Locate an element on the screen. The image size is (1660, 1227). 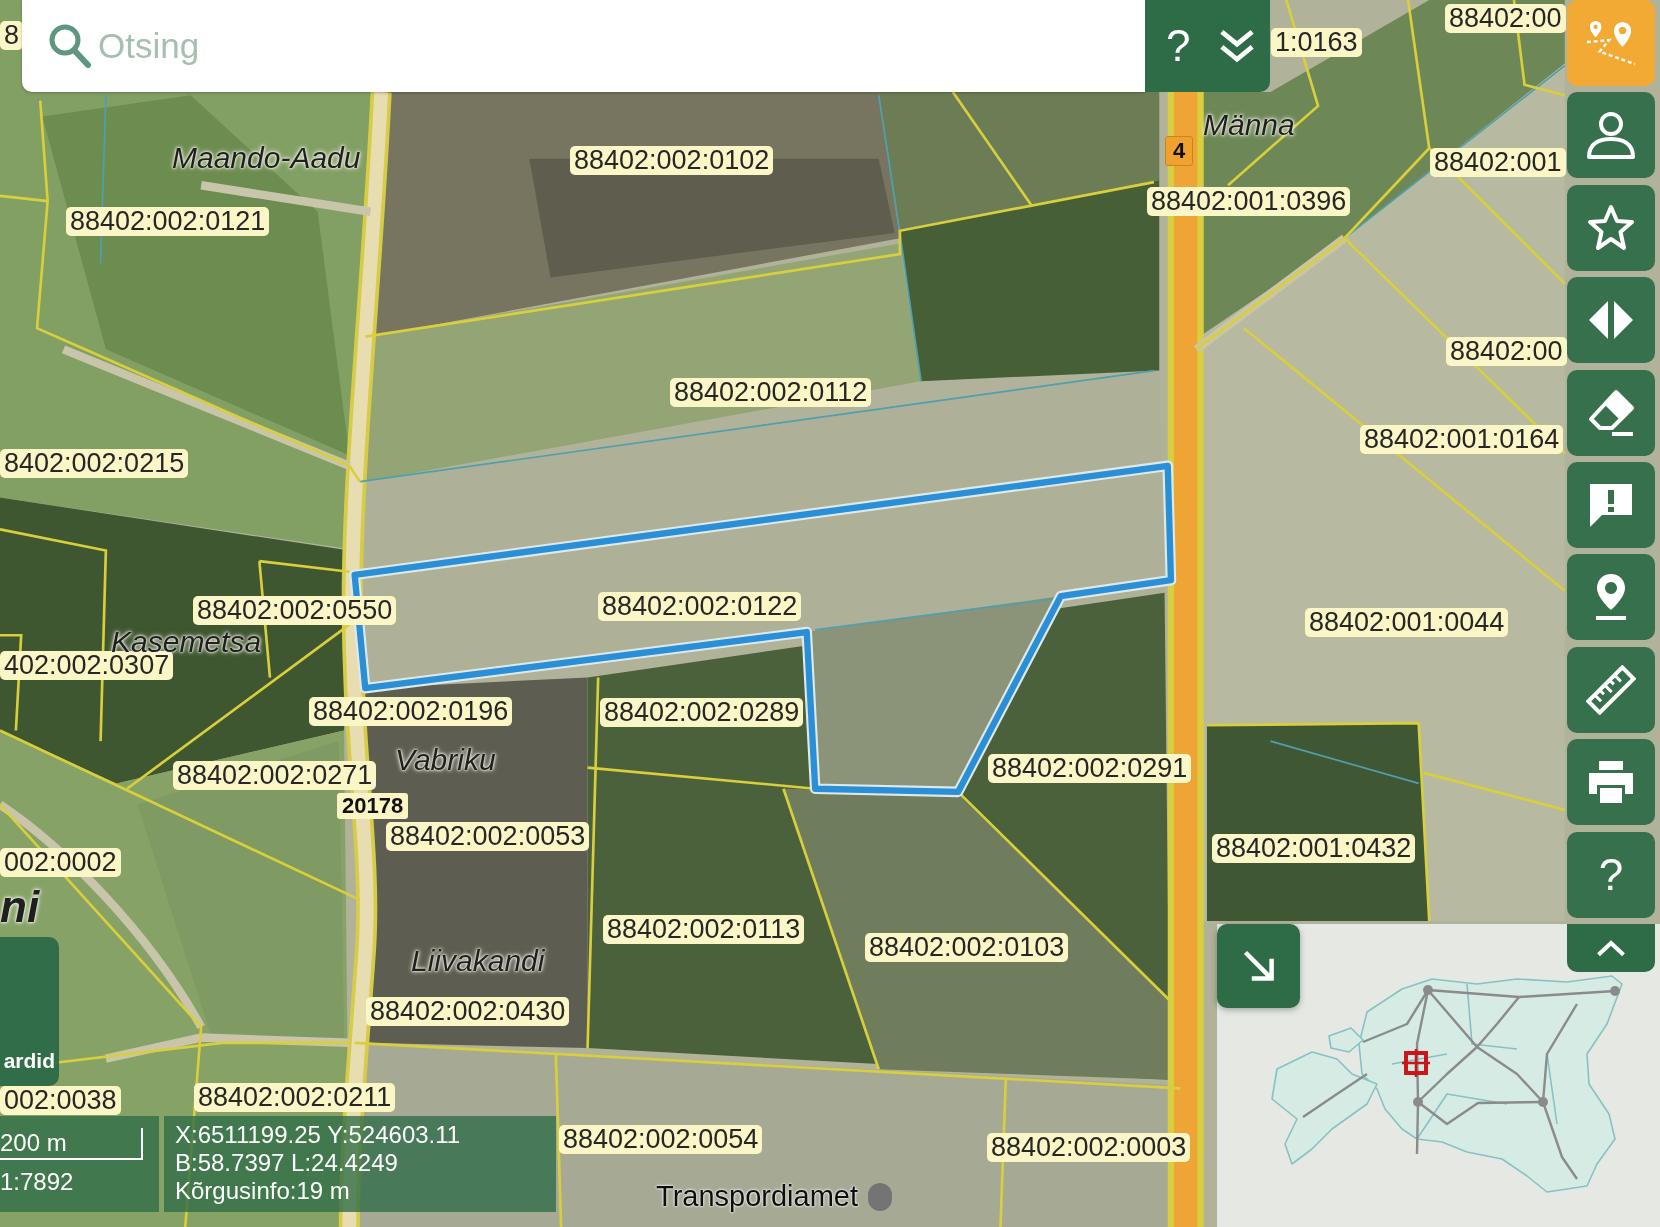
parcel-number-label: 88402:002:0054 is located at coordinates (661, 1139).